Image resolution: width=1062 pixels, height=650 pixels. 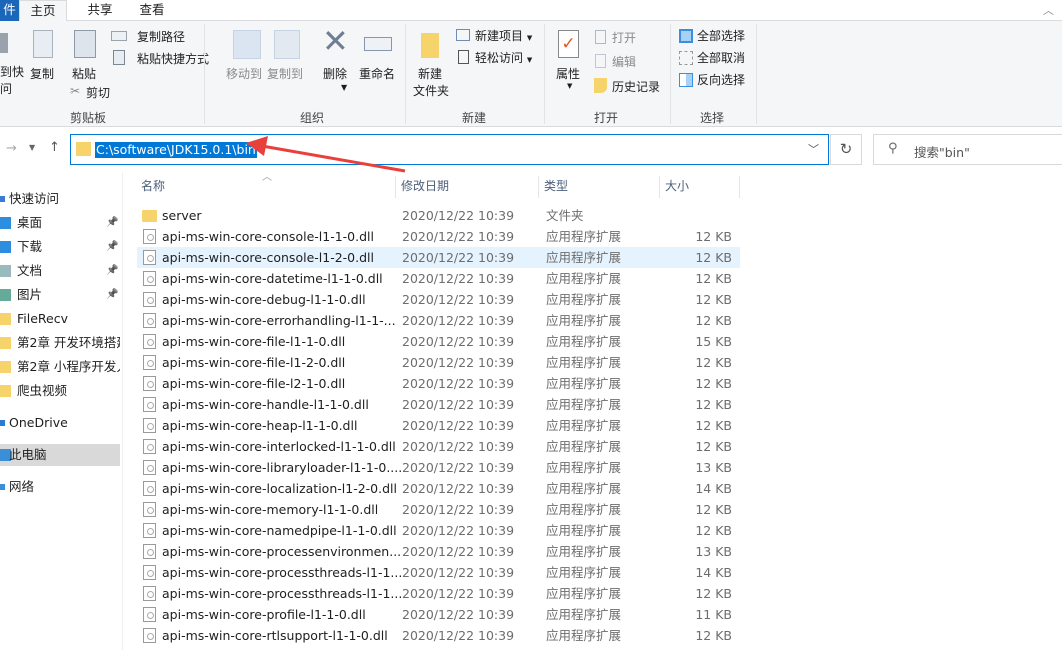 What do you see at coordinates (60, 295) in the screenshot?
I see `sidebar-item: 图片 📌` at bounding box center [60, 295].